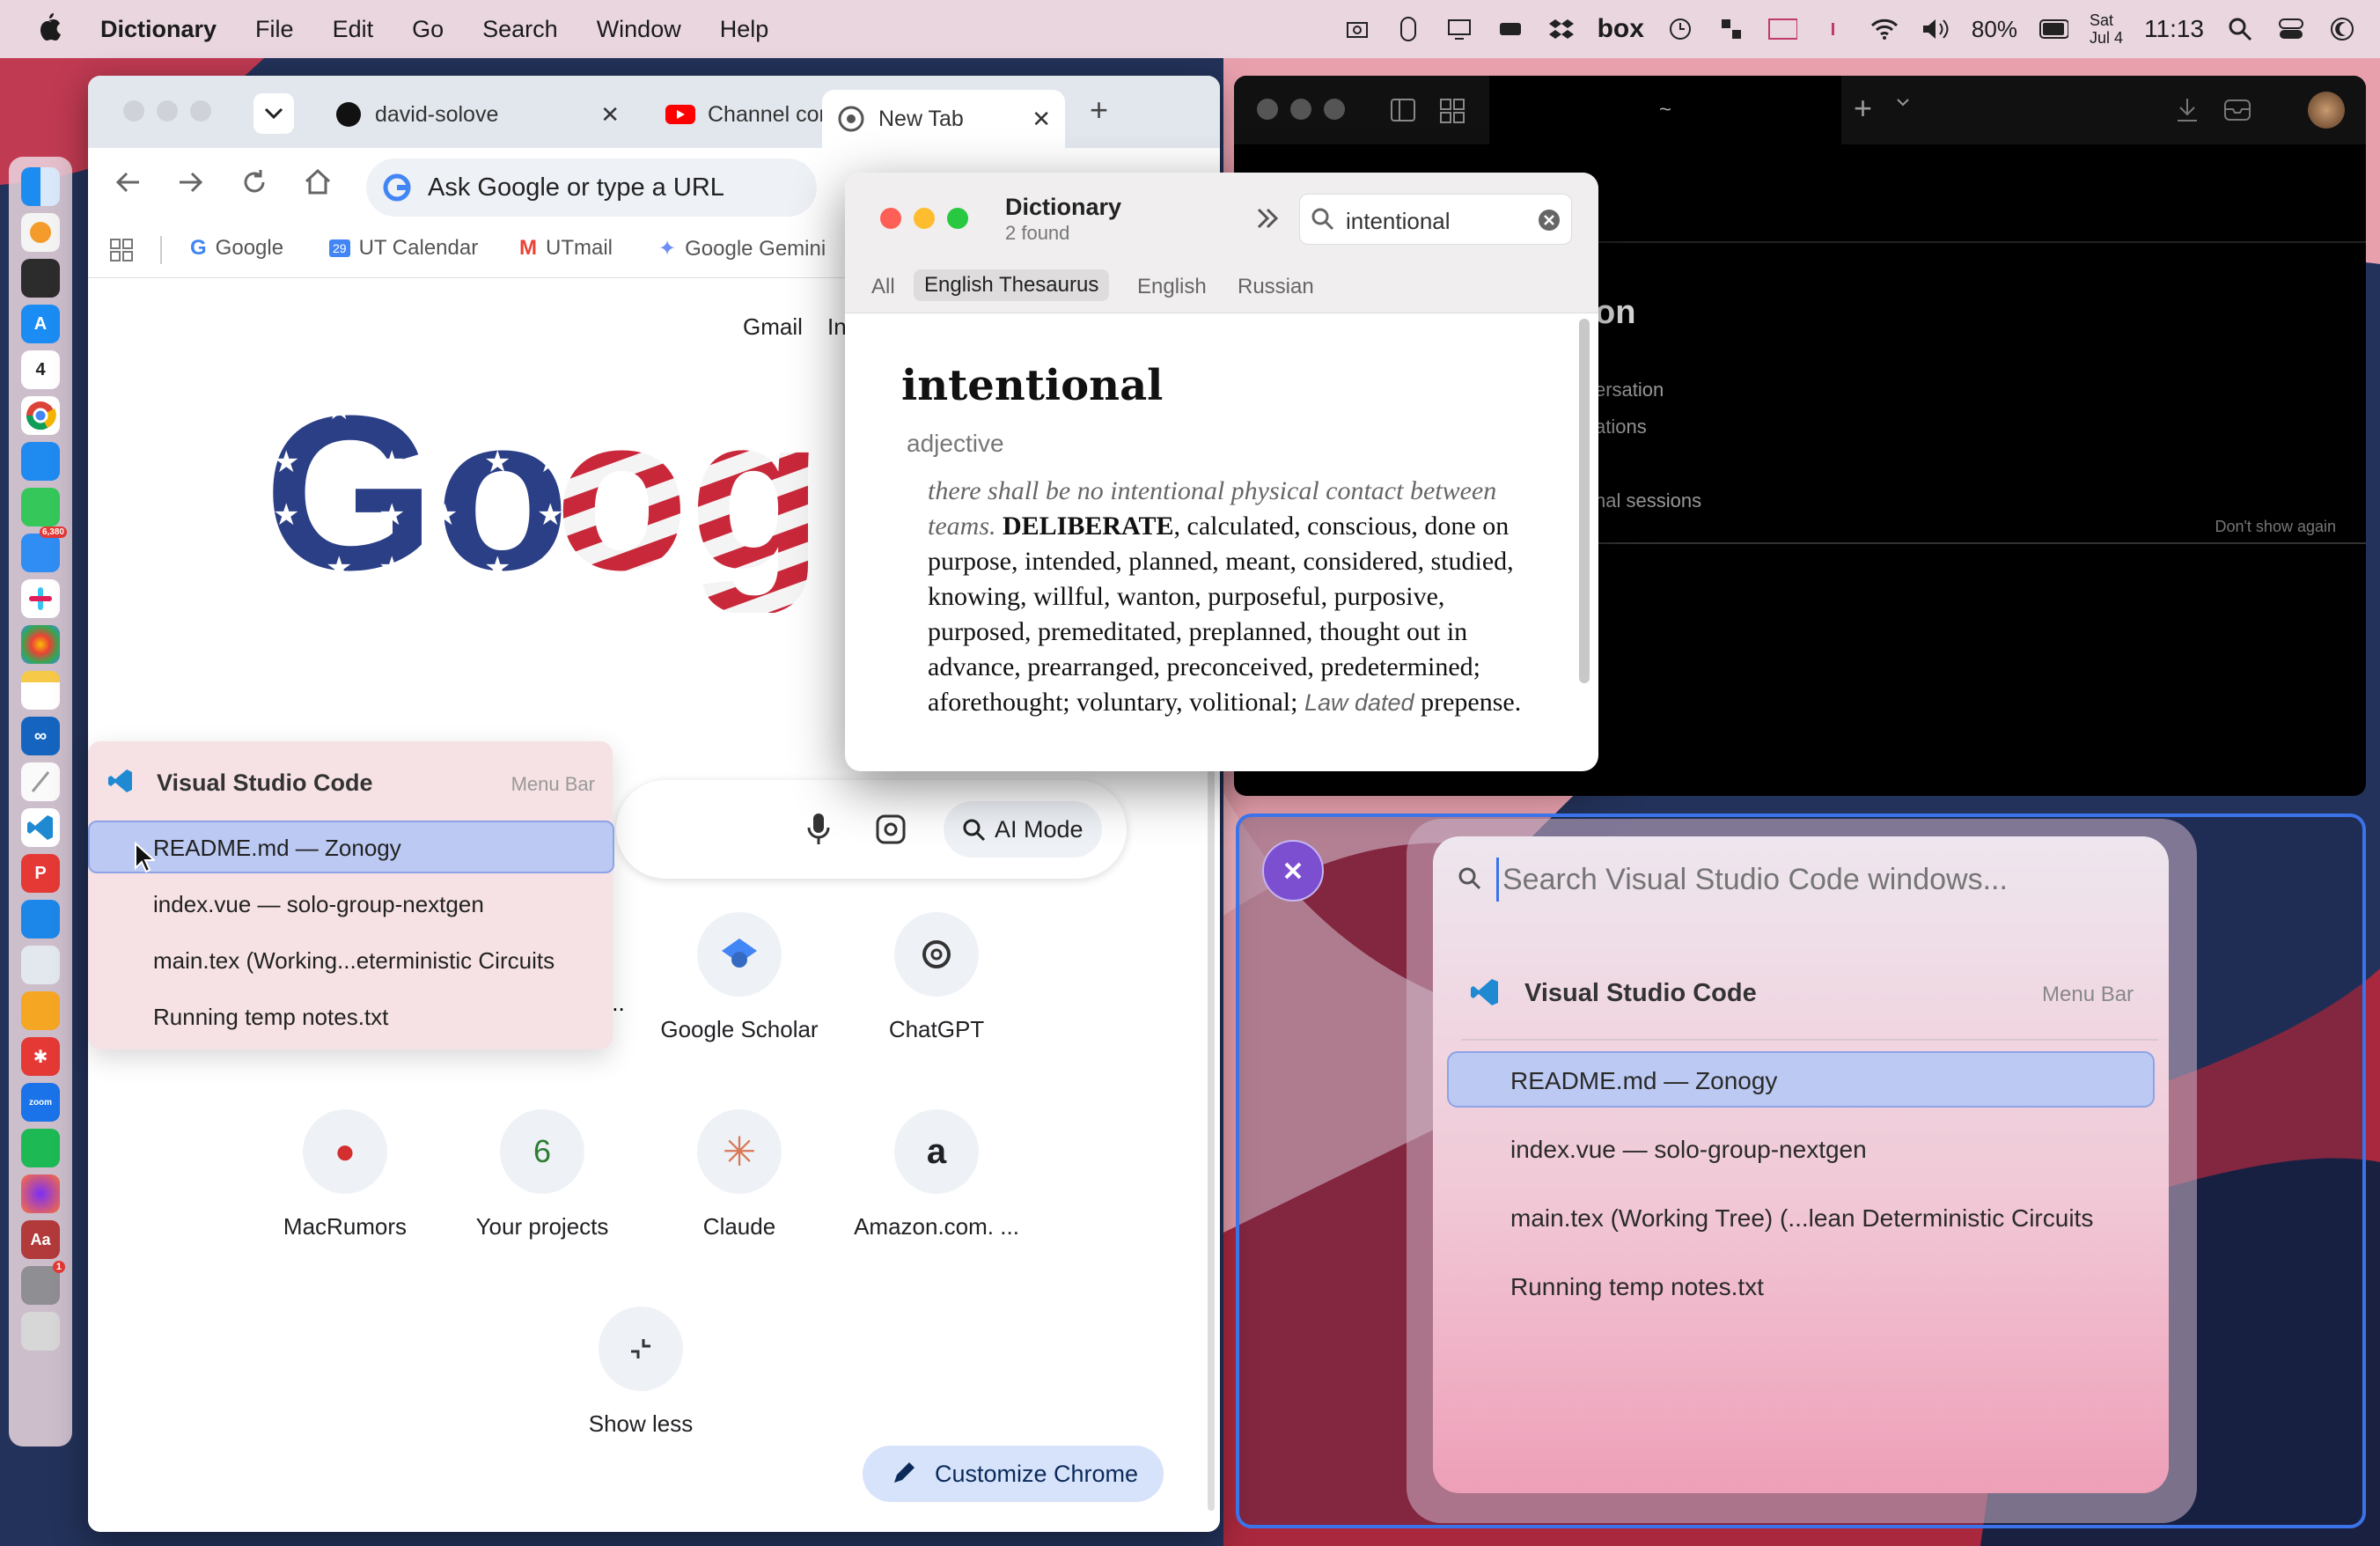  What do you see at coordinates (818, 831) in the screenshot?
I see `microphone-icon` at bounding box center [818, 831].